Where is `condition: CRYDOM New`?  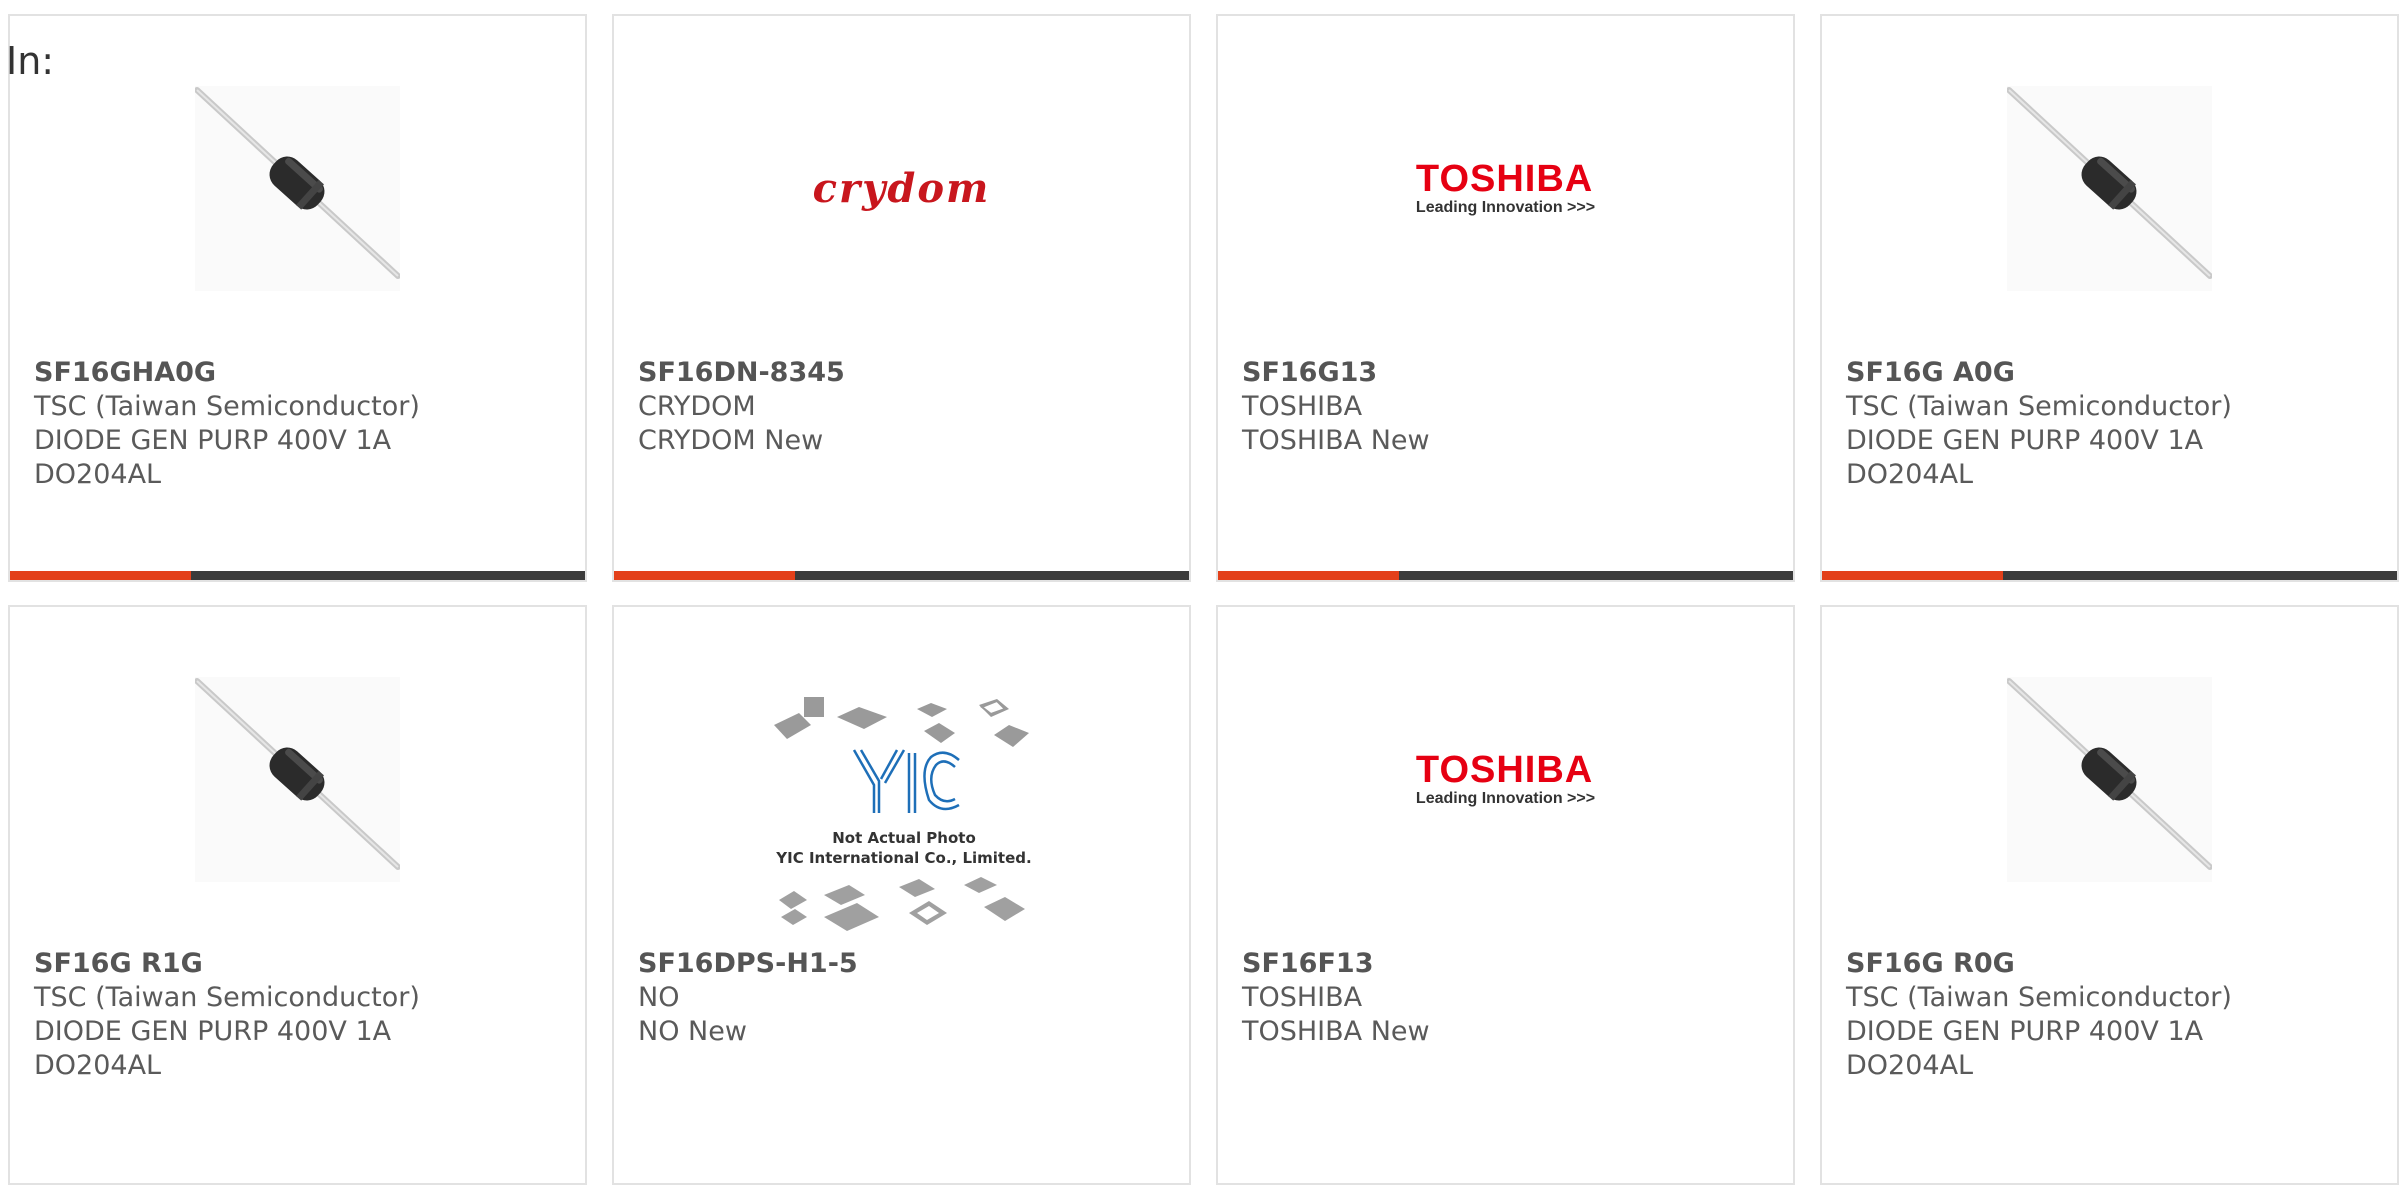 condition: CRYDOM New is located at coordinates (731, 440).